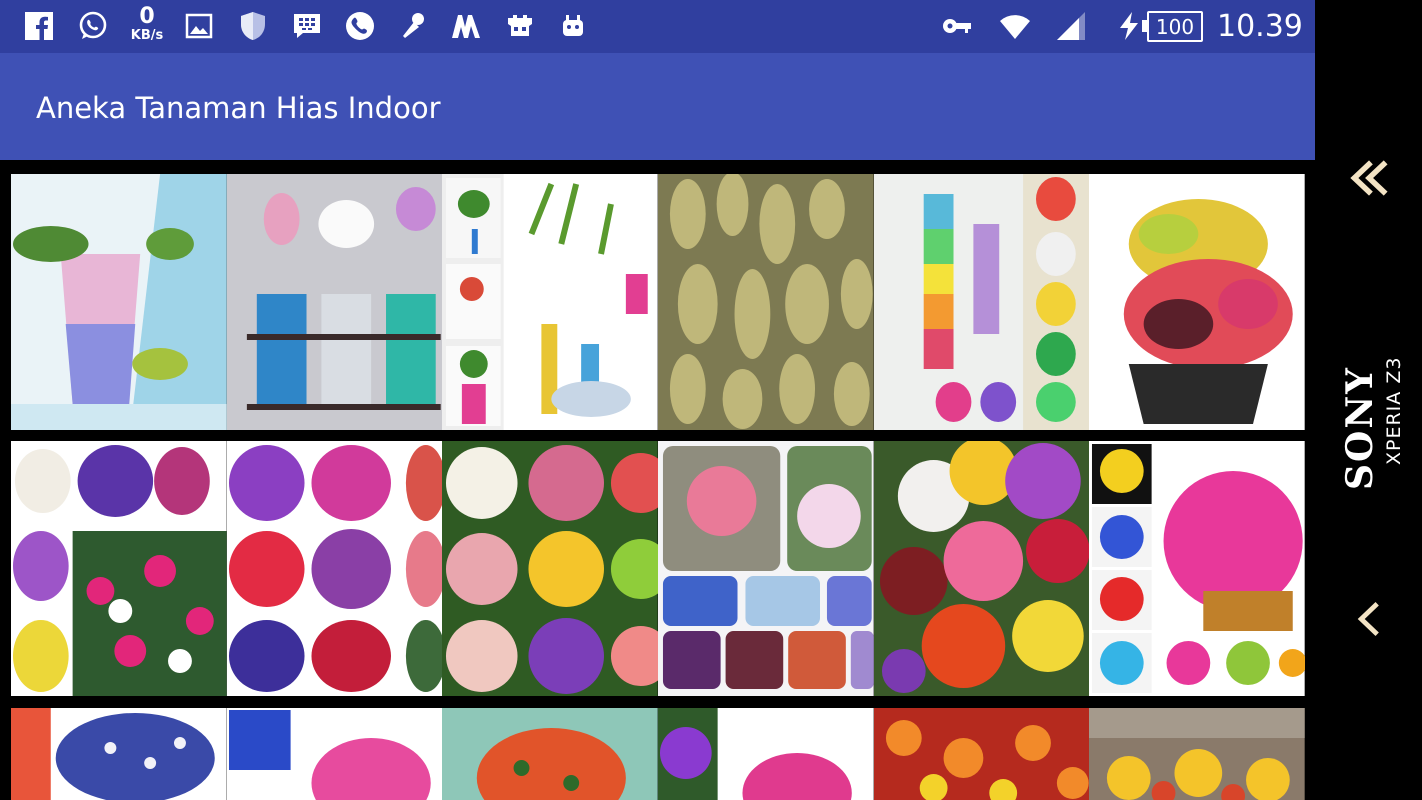  I want to click on grid-image-croton-plant, so click(1197, 302).